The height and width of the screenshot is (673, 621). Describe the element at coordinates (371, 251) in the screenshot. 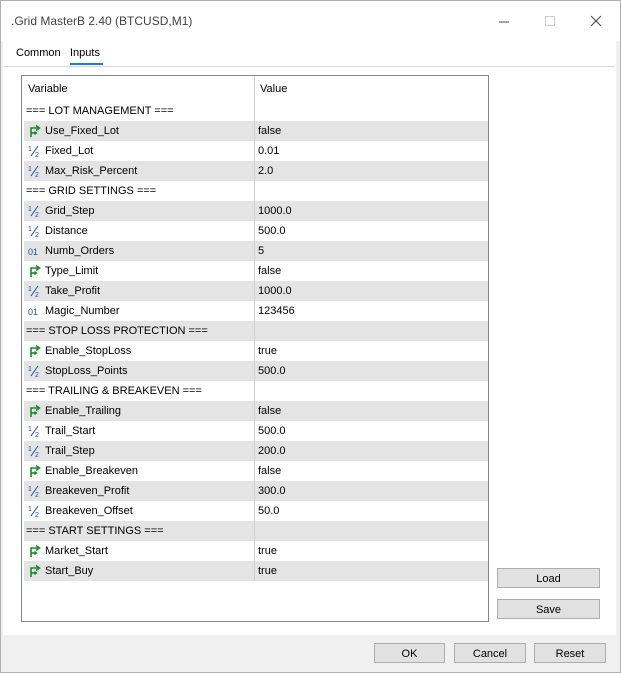

I see `value-cell: 5` at that location.